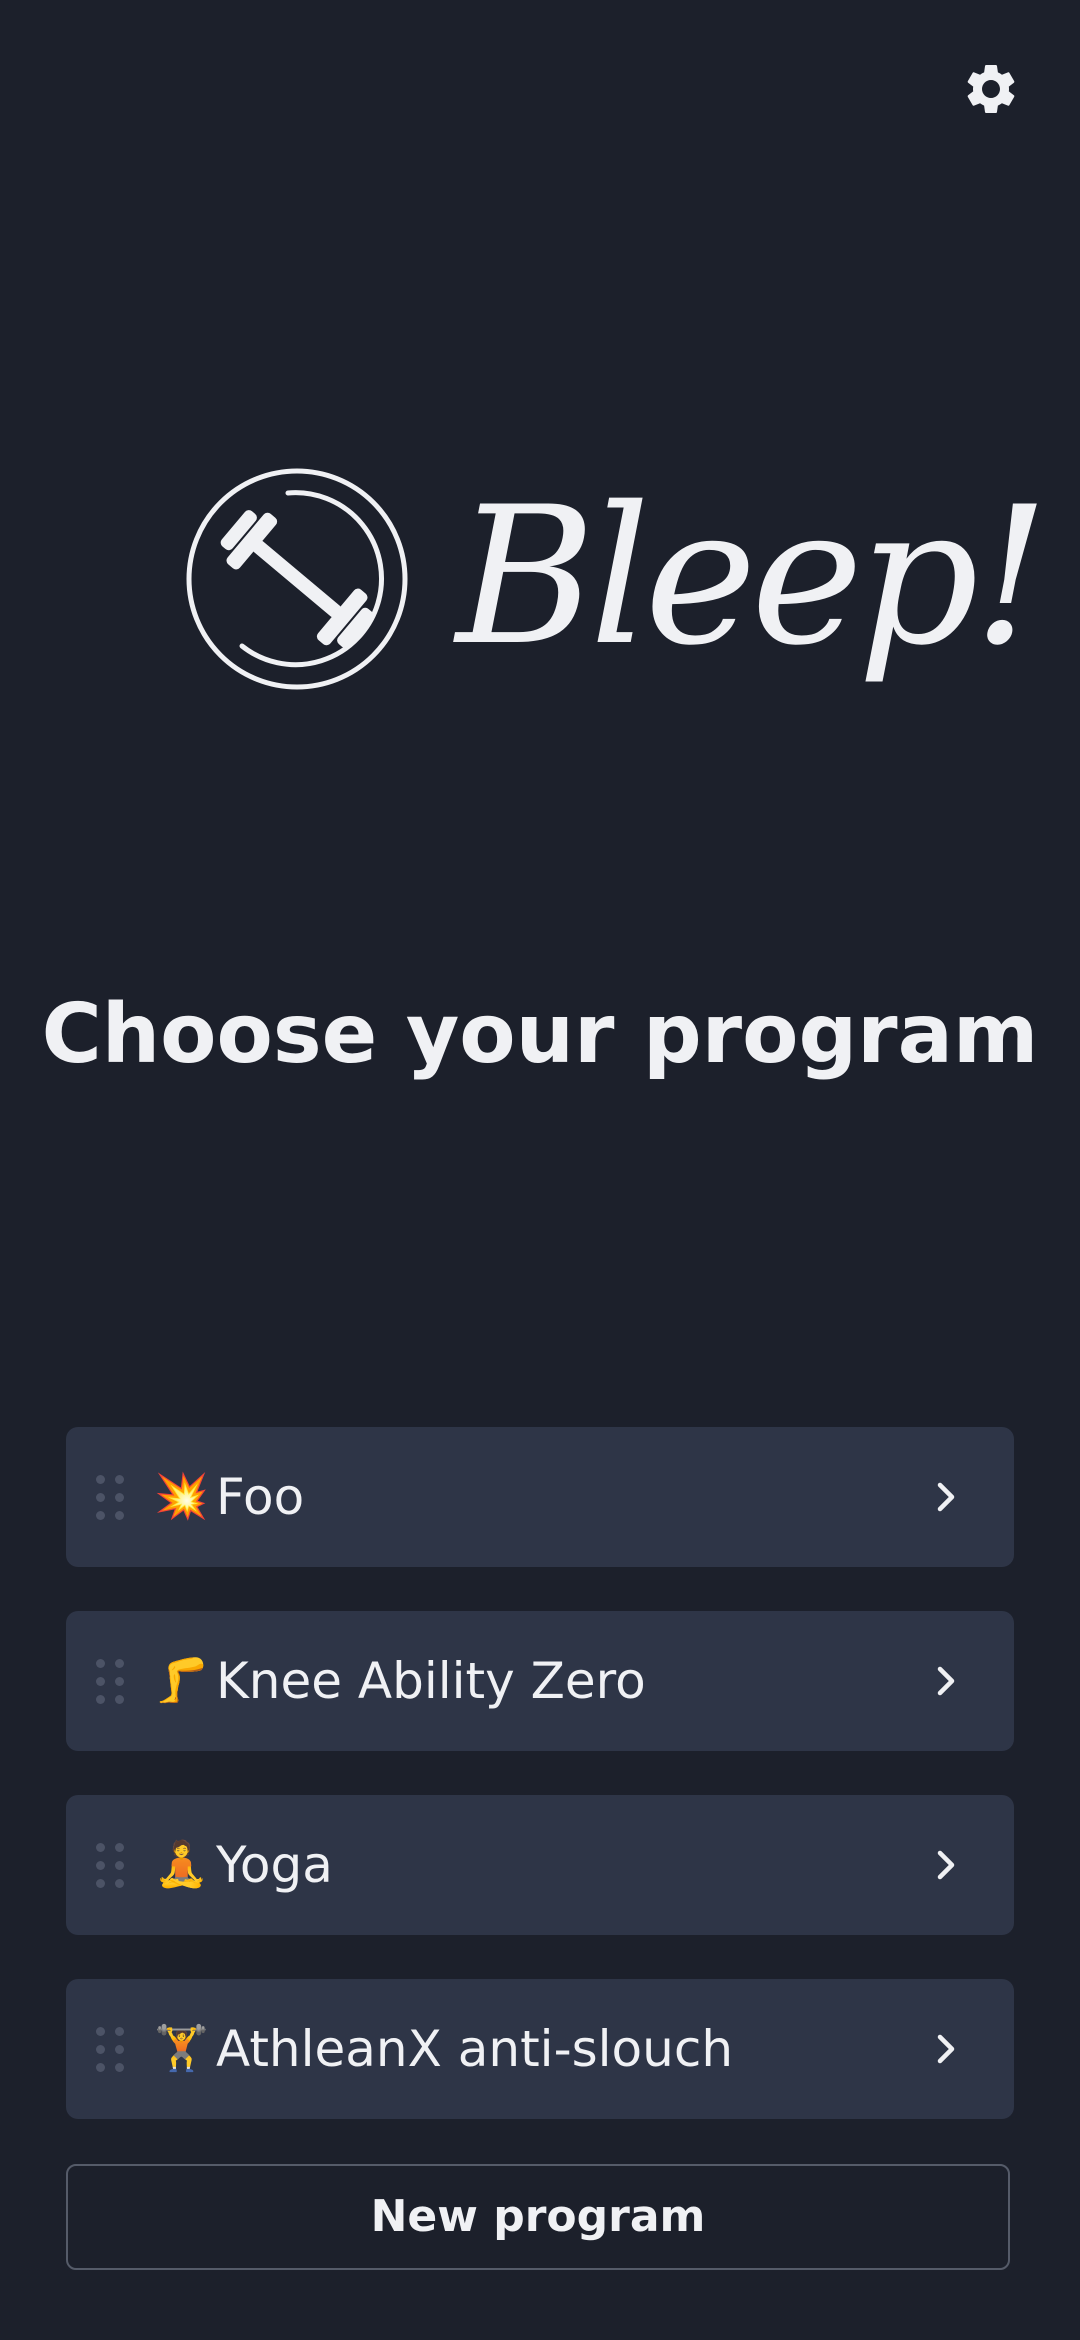 Image resolution: width=1080 pixels, height=2340 pixels. Describe the element at coordinates (181, 1864) in the screenshot. I see `lotus-position-emoji-icon: 🧘` at that location.